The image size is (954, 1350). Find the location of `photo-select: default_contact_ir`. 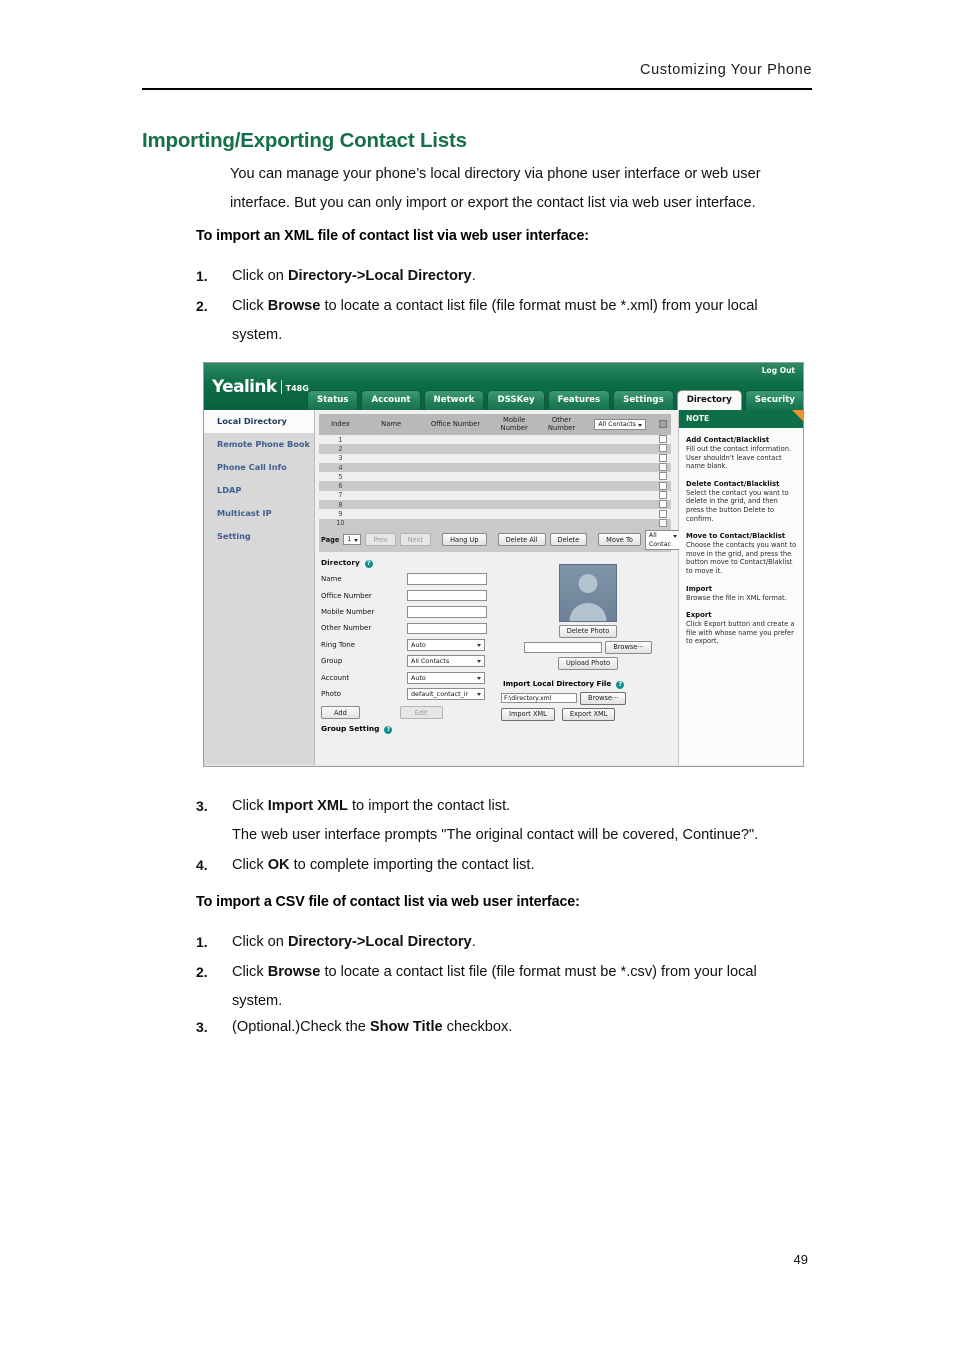

photo-select: default_contact_ir is located at coordinates (446, 693).